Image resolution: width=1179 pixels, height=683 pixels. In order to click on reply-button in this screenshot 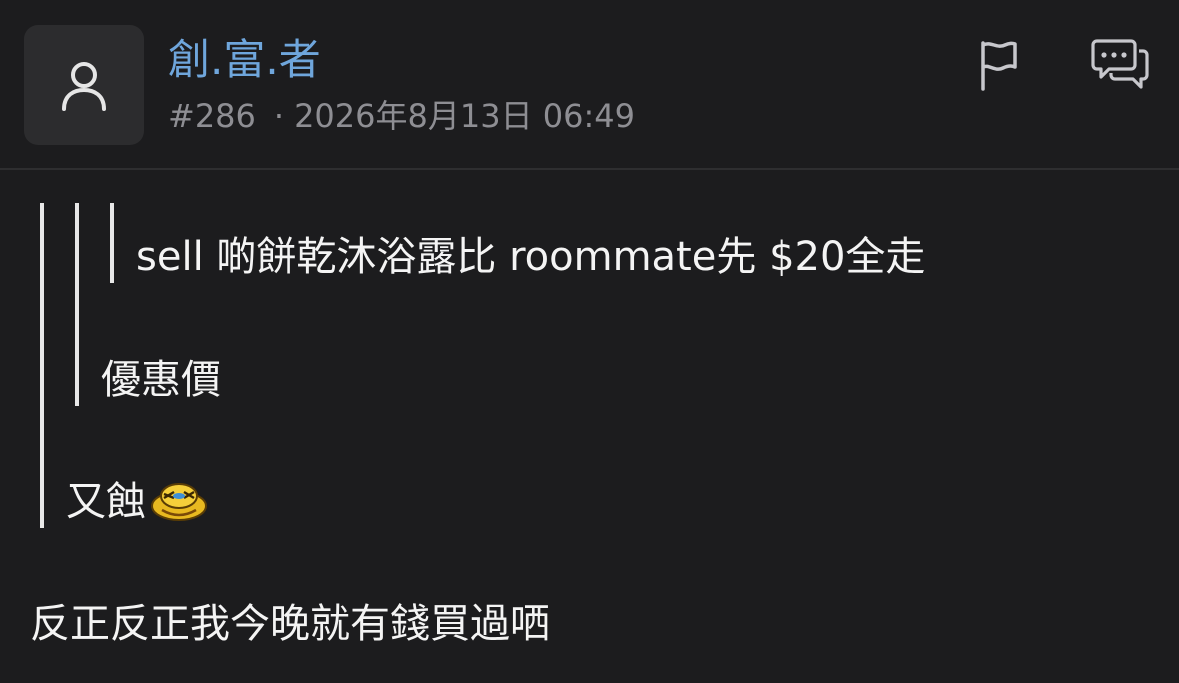, I will do `click(1120, 65)`.